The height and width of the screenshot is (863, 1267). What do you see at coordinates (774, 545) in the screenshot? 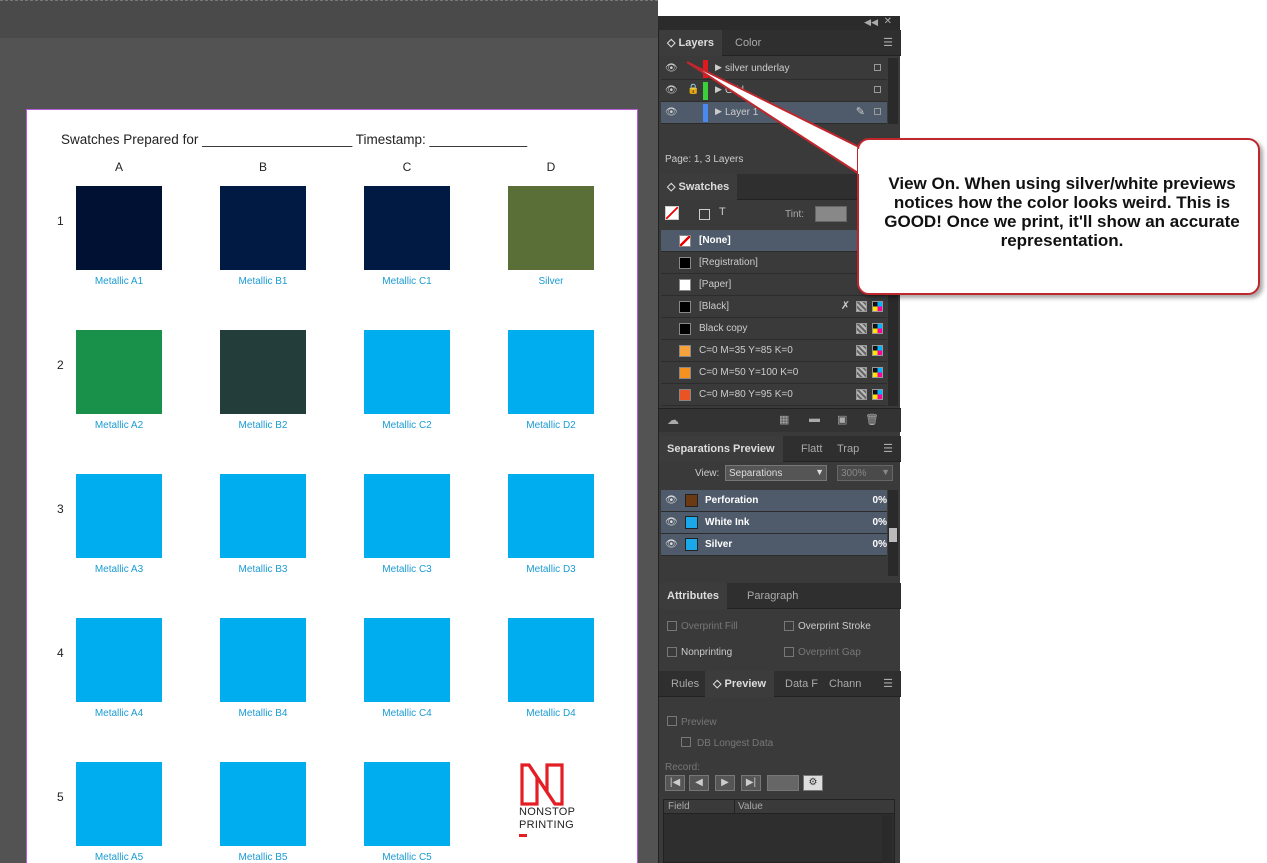
I see `separation-row: 👁 Silver 0%` at bounding box center [774, 545].